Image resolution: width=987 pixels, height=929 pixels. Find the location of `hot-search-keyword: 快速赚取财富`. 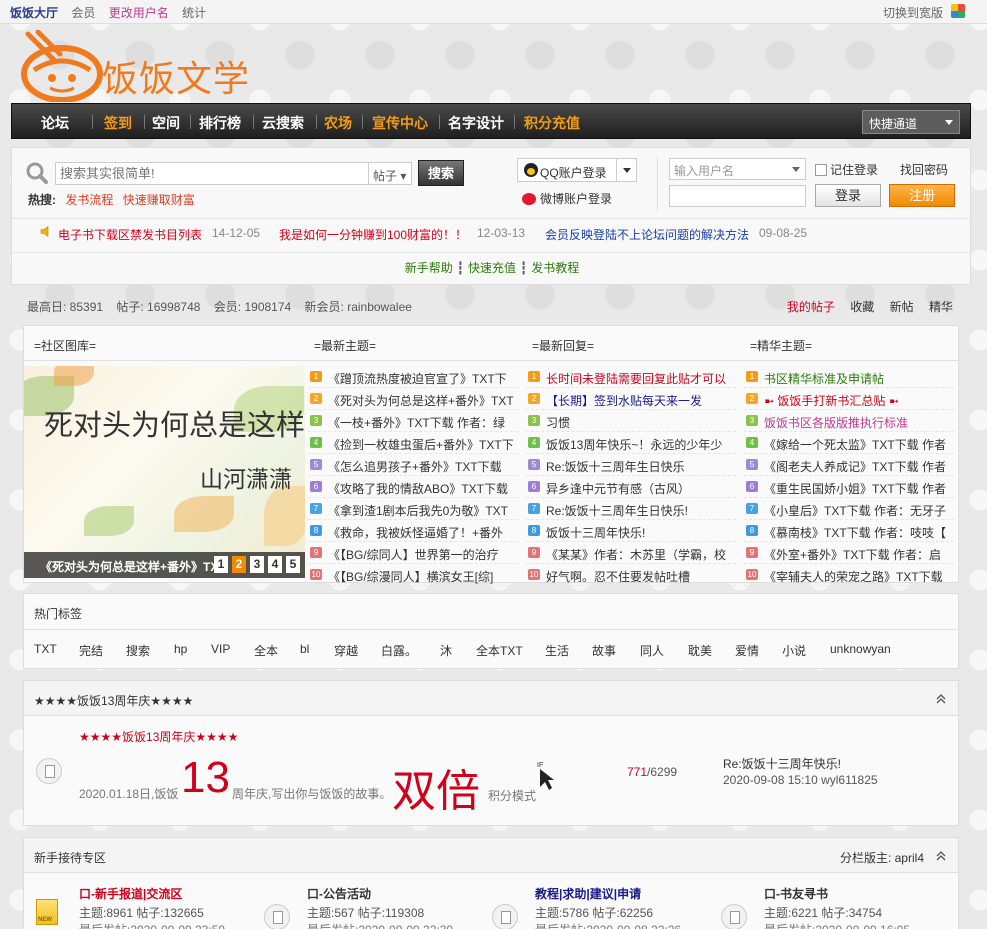

hot-search-keyword: 快速赚取财富 is located at coordinates (159, 200).